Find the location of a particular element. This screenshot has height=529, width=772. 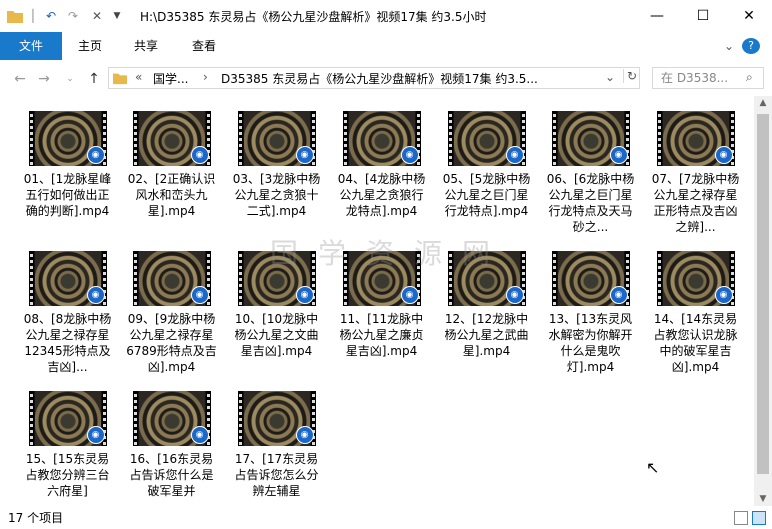

file-item: ◉ 09、[9龙脉中杨公九星之禄存星6789形特点及吉凶].mp4 is located at coordinates (171, 309).